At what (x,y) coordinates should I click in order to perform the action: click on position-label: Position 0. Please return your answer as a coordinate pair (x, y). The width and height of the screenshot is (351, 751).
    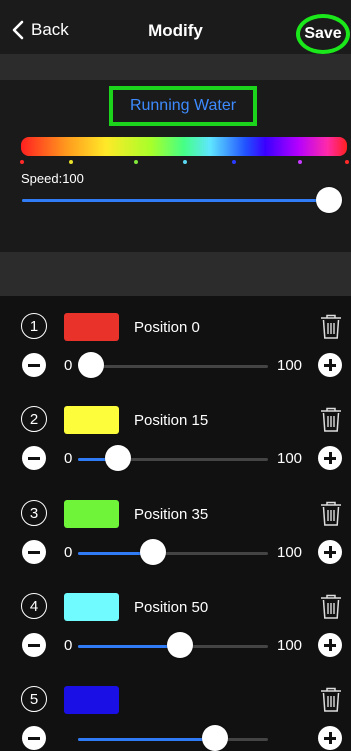
    Looking at the image, I should click on (167, 327).